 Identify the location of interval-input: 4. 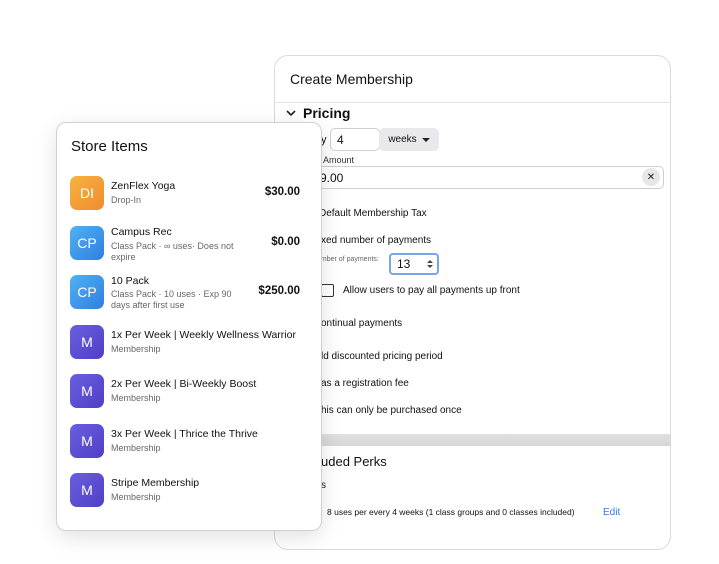
(355, 139).